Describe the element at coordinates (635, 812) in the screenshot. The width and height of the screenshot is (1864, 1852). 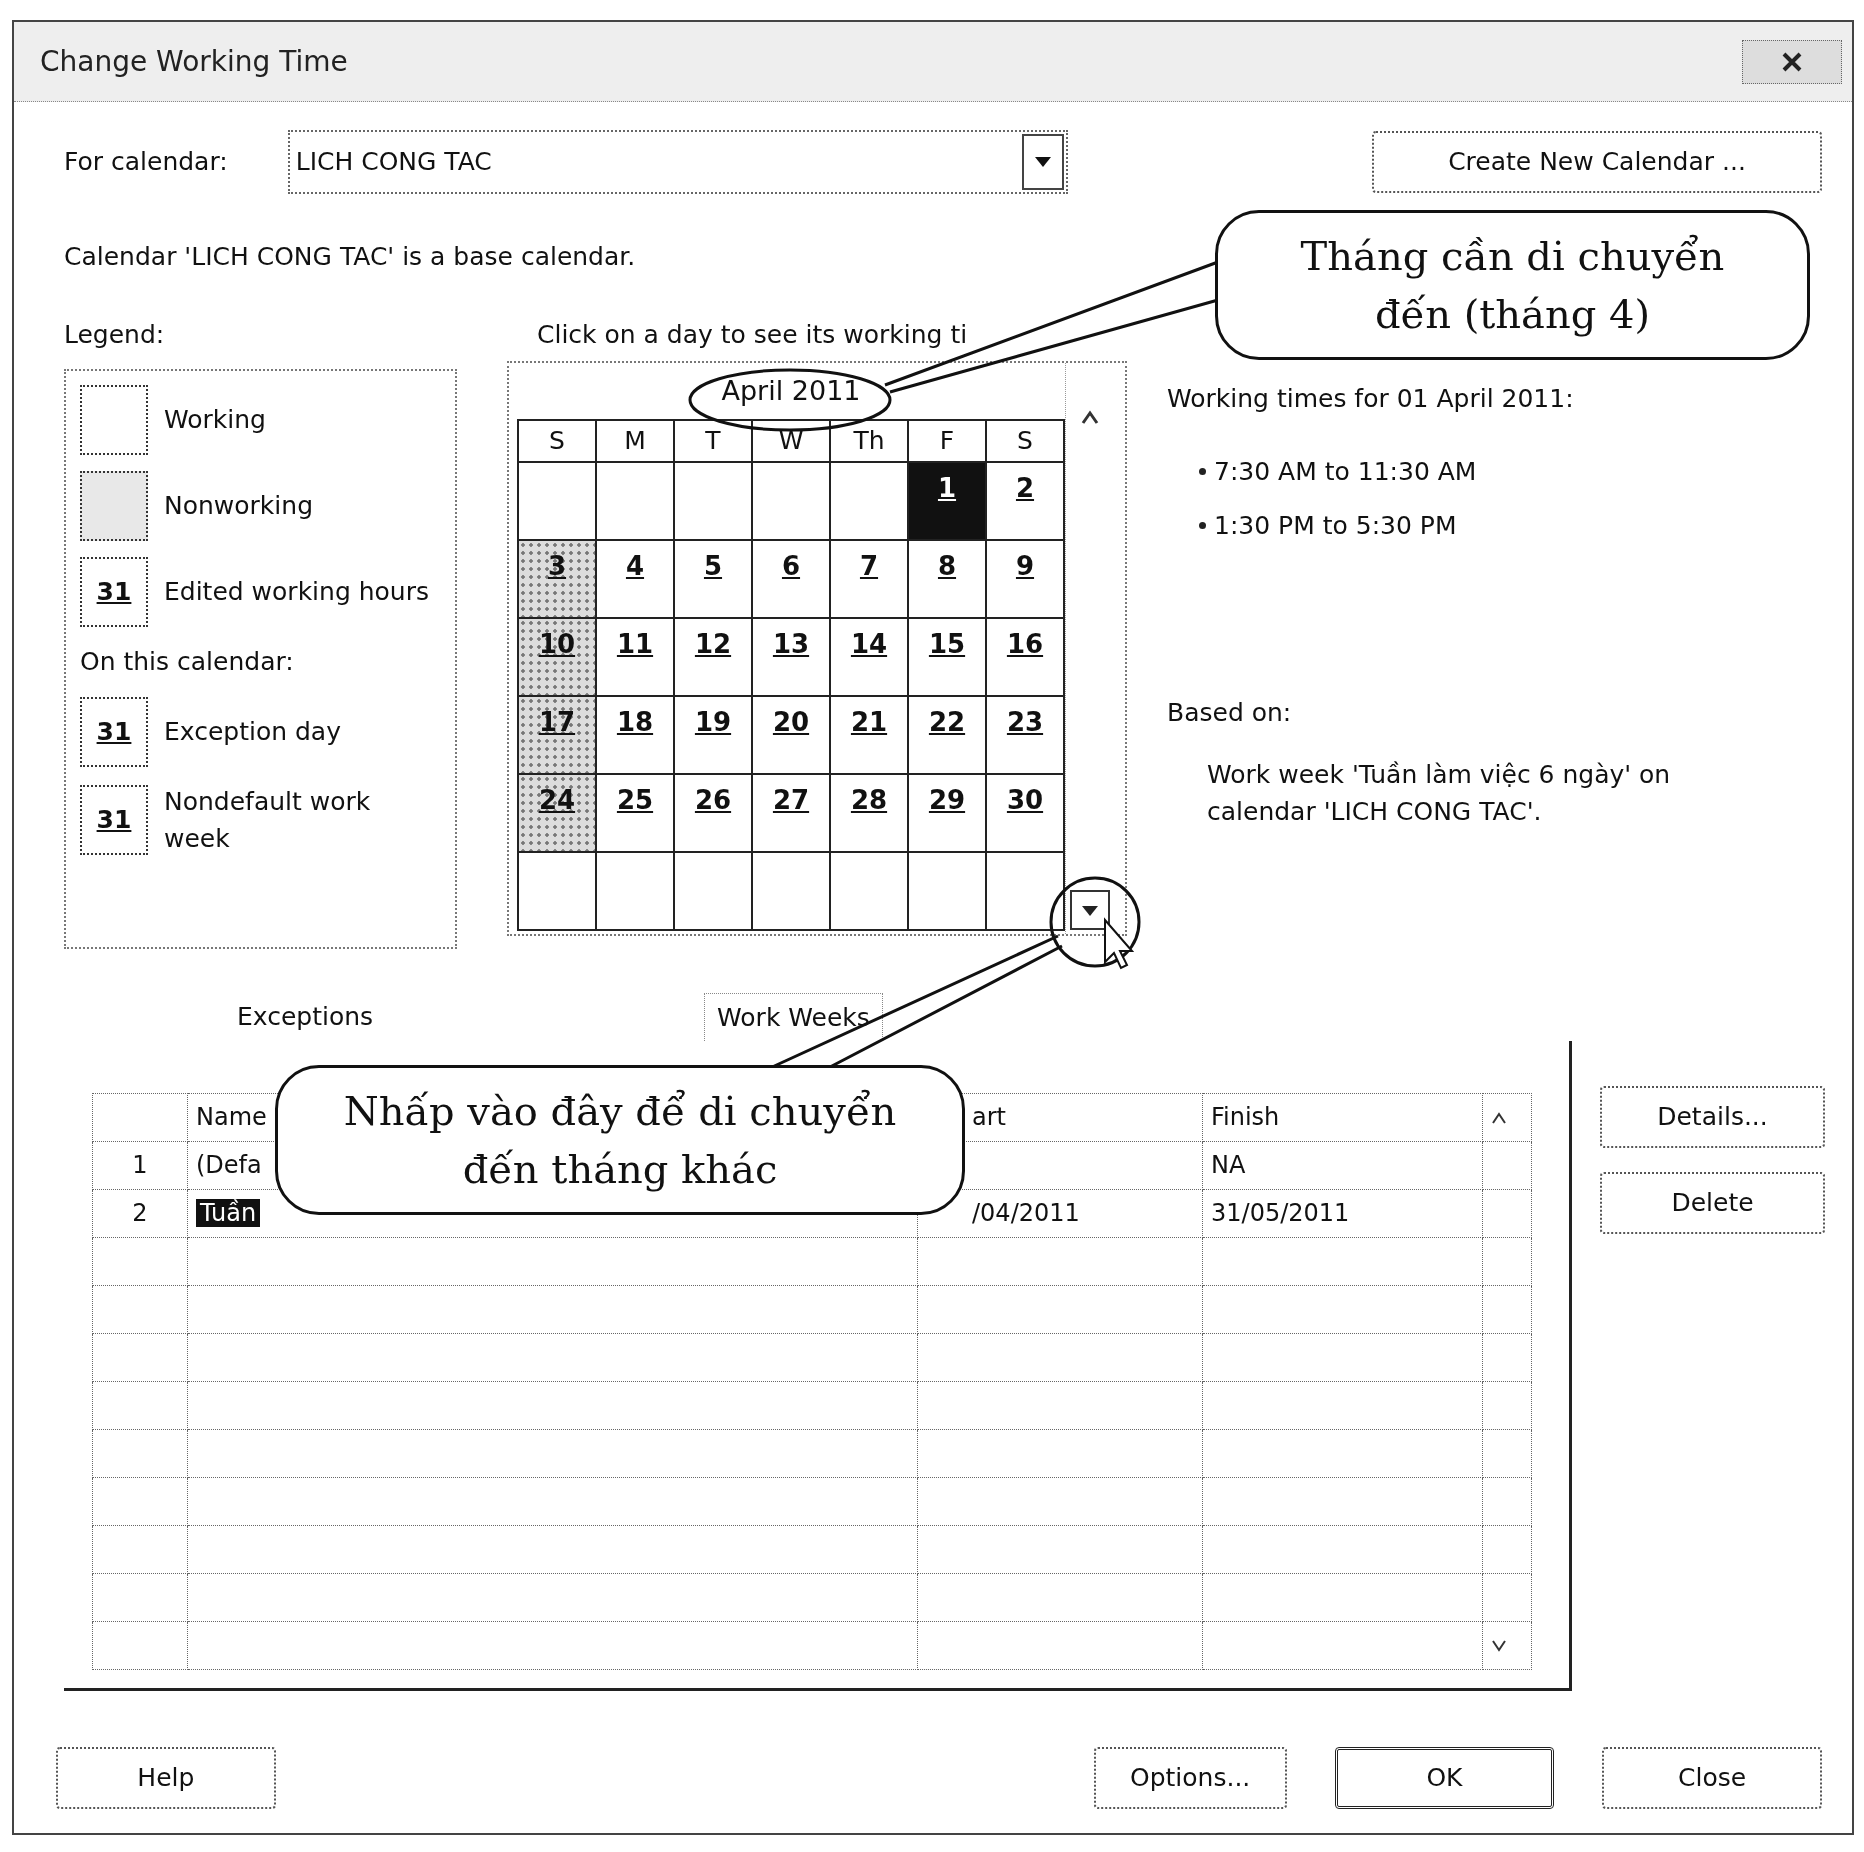
I see `calendar-day-cell: 25` at that location.